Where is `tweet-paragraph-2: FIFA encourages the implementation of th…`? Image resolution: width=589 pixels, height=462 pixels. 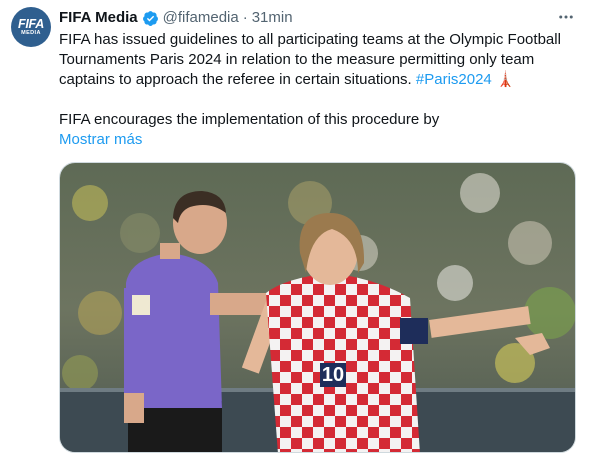
tweet-paragraph-2: FIFA encourages the implementation of th… is located at coordinates (249, 119).